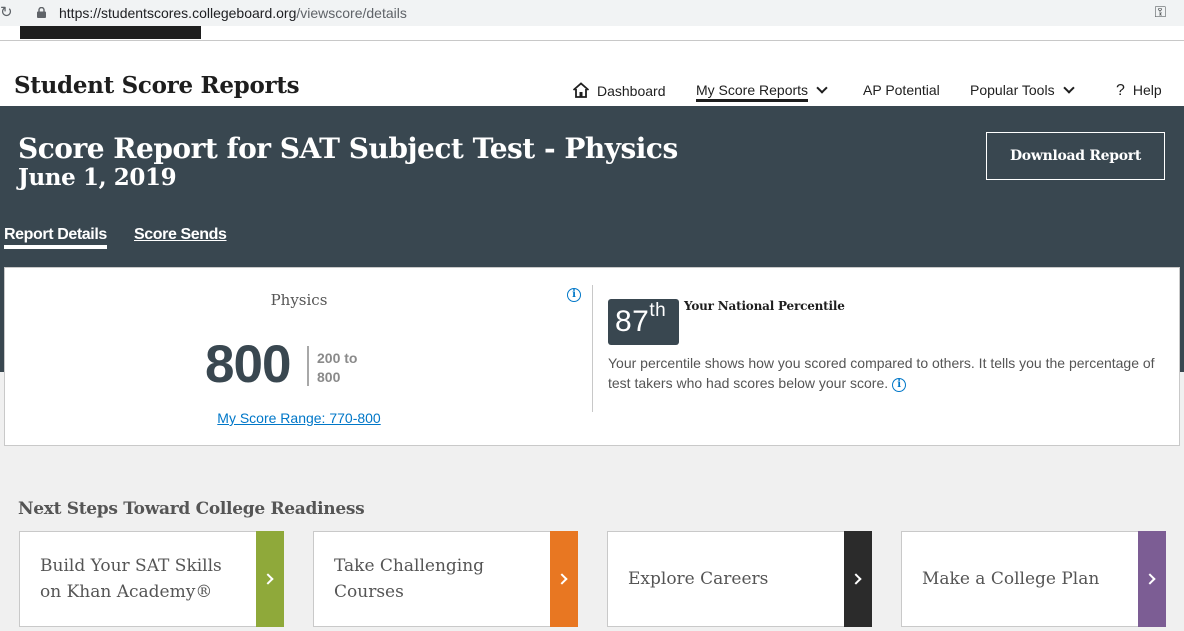 The width and height of the screenshot is (1184, 631). I want to click on header-top-strip, so click(110, 32).